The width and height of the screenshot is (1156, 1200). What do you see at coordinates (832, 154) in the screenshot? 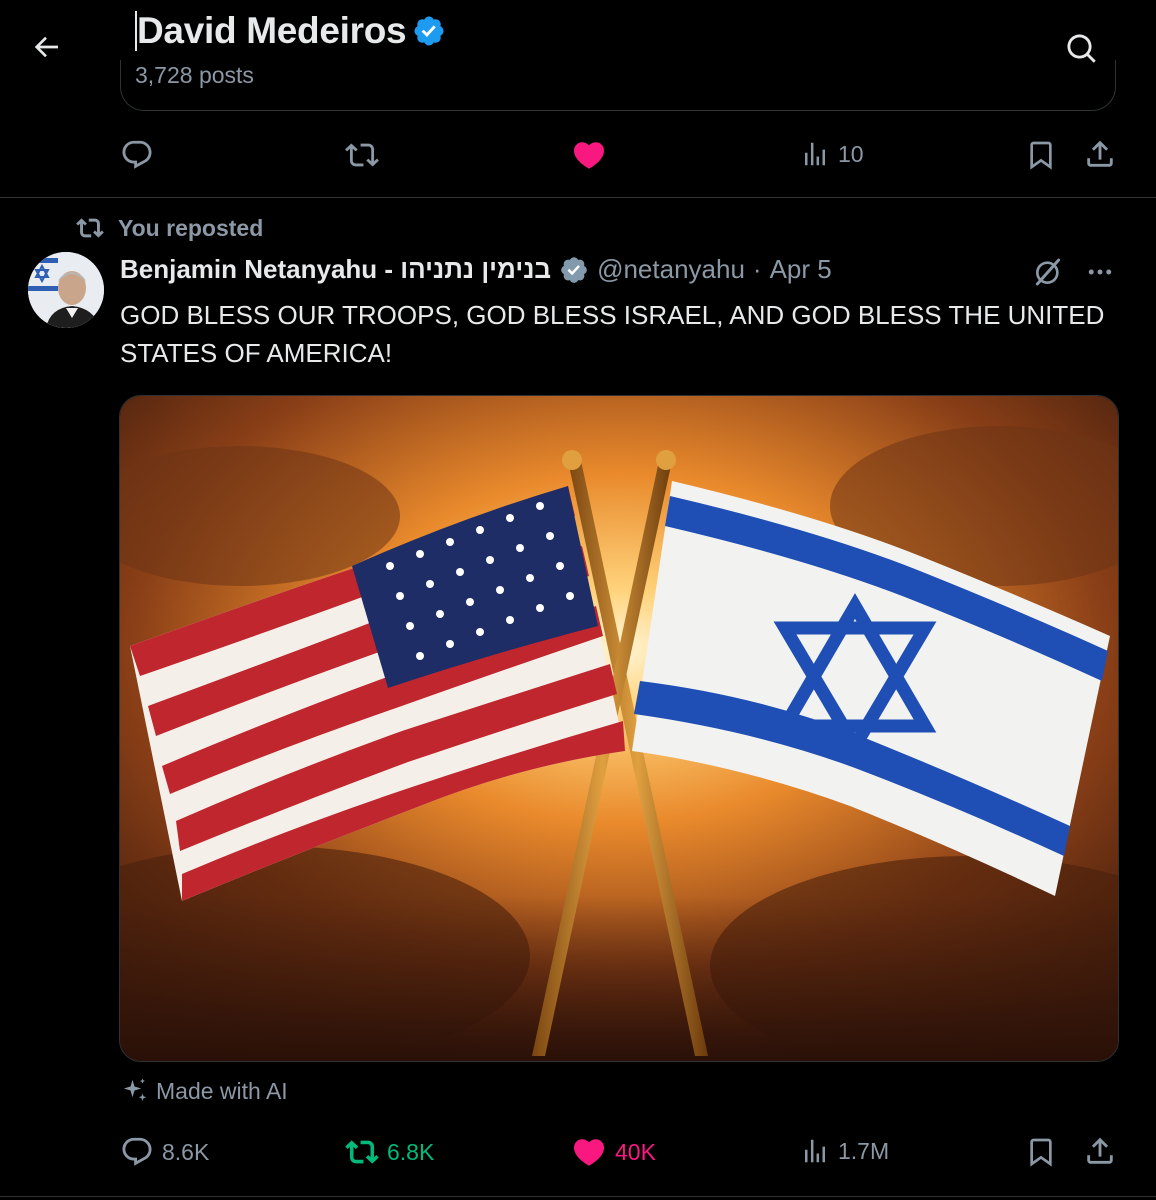
I see `views-count: 10` at bounding box center [832, 154].